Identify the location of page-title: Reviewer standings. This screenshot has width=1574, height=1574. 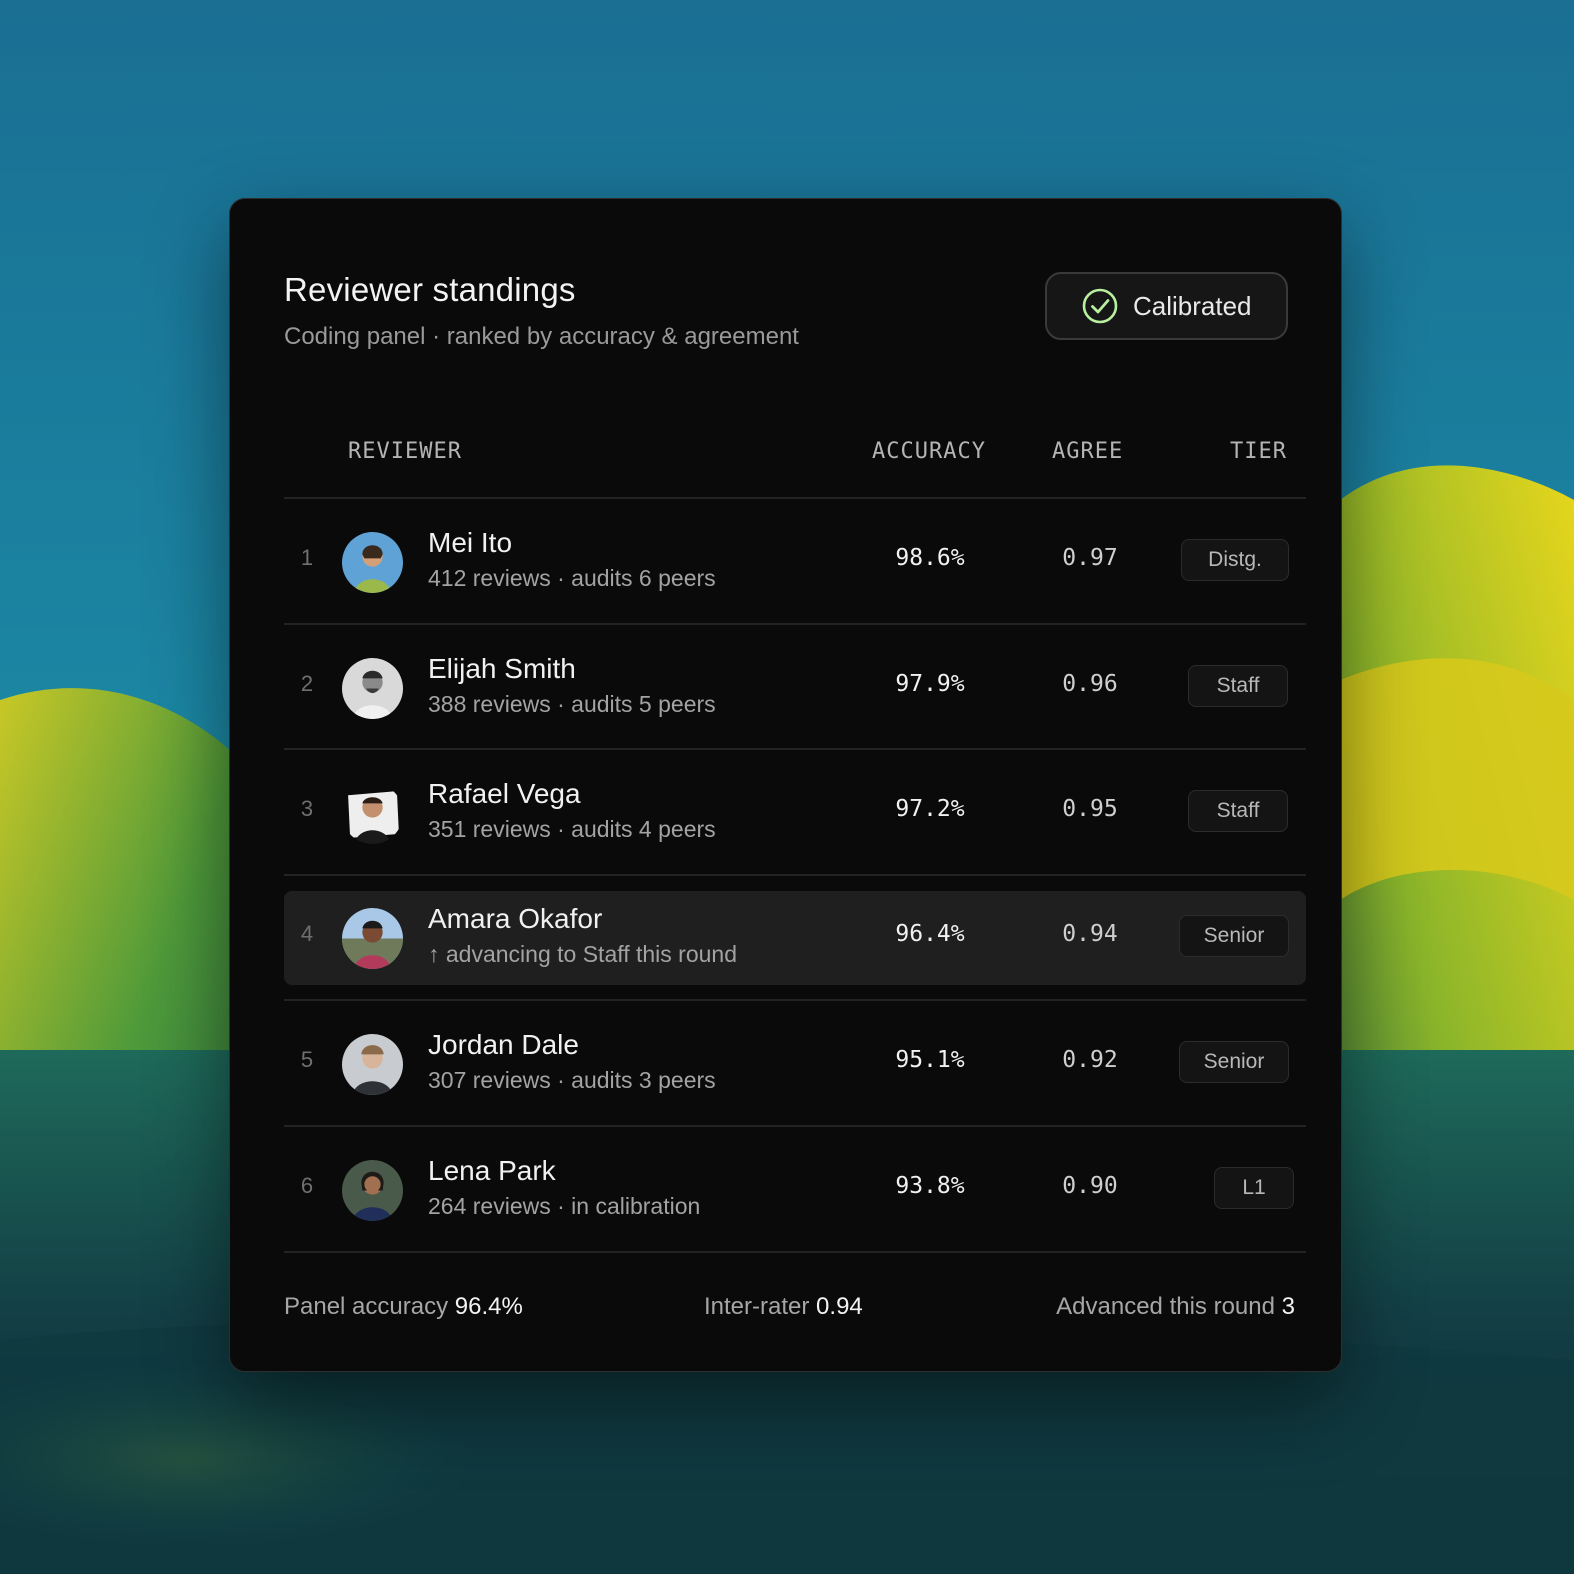
(430, 289).